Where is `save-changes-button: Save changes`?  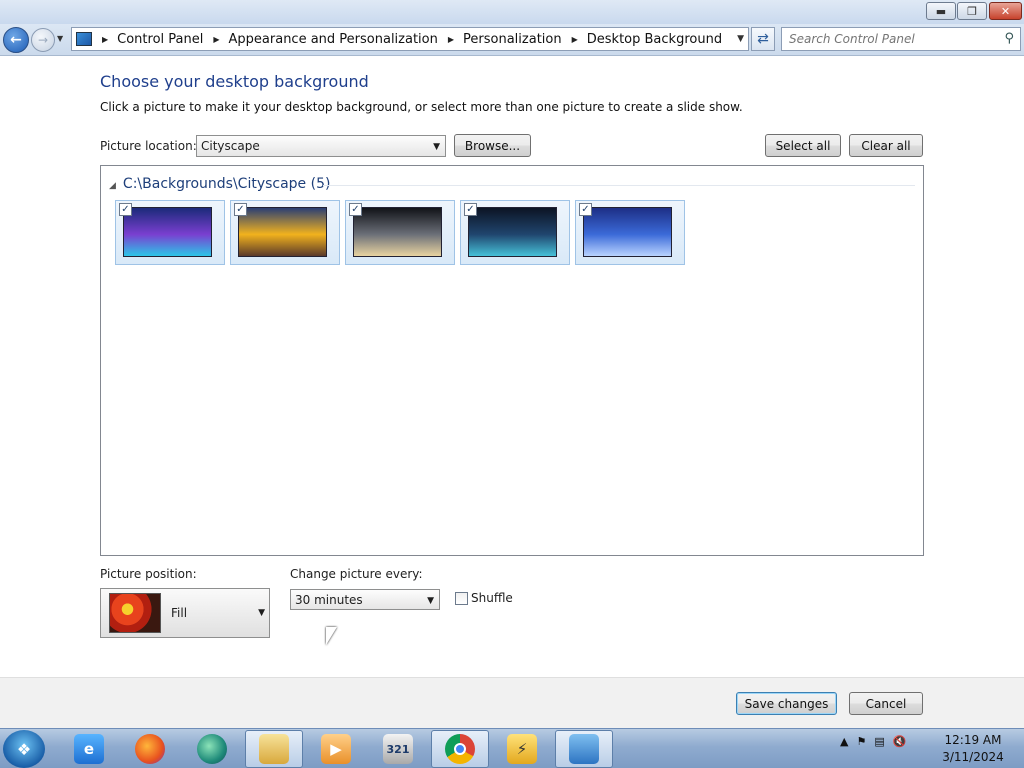
save-changes-button: Save changes is located at coordinates (786, 703).